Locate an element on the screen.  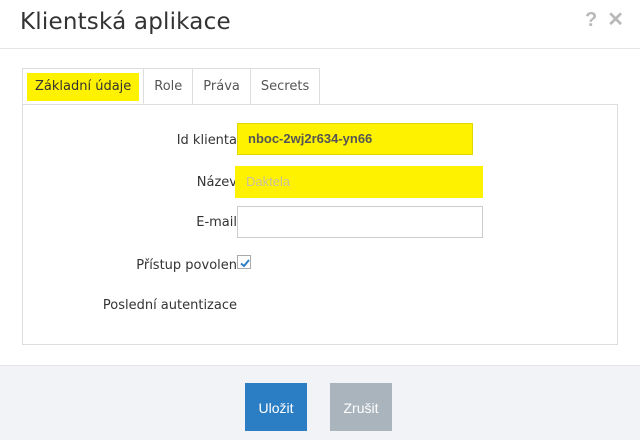
tab-bar: Základní údaje Role Práva Secrets is located at coordinates (171, 86).